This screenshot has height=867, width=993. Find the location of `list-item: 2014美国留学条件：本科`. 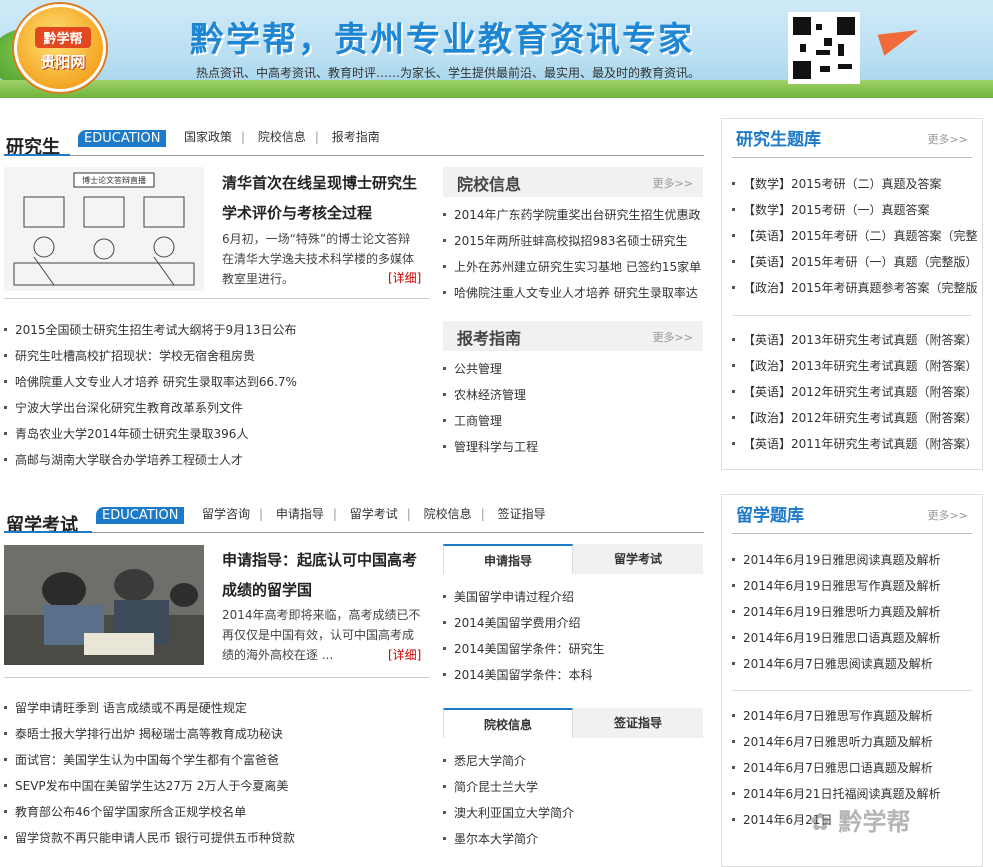

list-item: 2014美国留学条件：本科 is located at coordinates (573, 675).